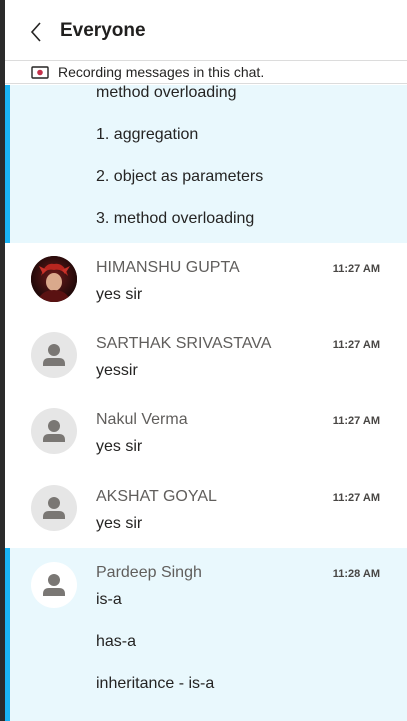 The image size is (407, 721). What do you see at coordinates (206, 509) in the screenshot?
I see `message-item: AKSHAT GOYAL 11:27 AM yes sir` at bounding box center [206, 509].